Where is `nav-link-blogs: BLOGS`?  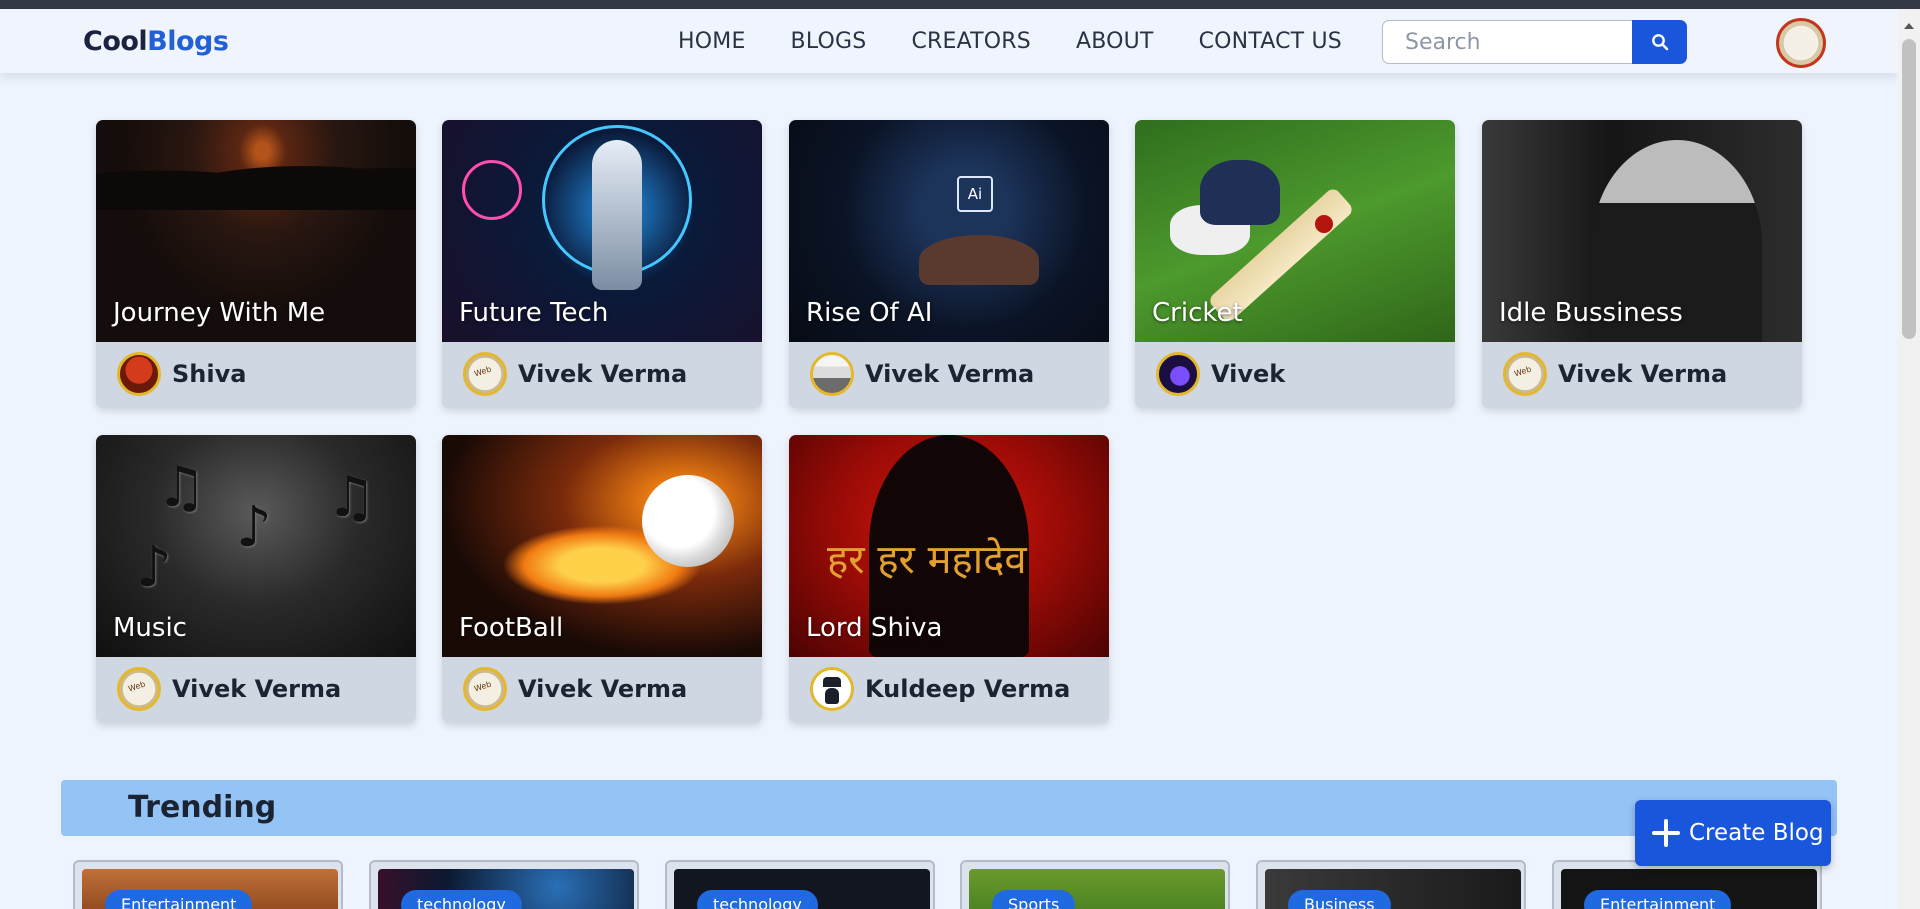 nav-link-blogs: BLOGS is located at coordinates (829, 41).